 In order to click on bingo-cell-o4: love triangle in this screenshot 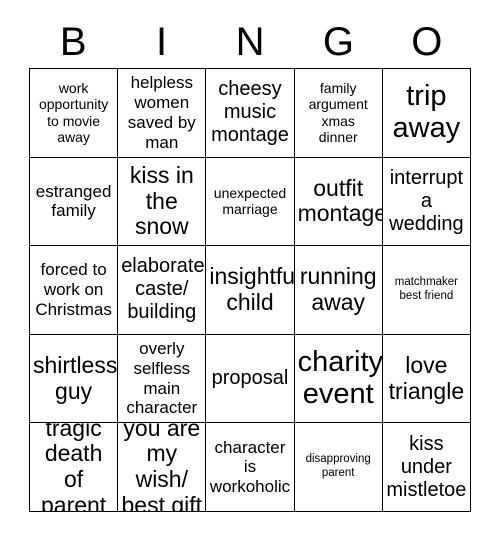, I will do `click(426, 379)`.